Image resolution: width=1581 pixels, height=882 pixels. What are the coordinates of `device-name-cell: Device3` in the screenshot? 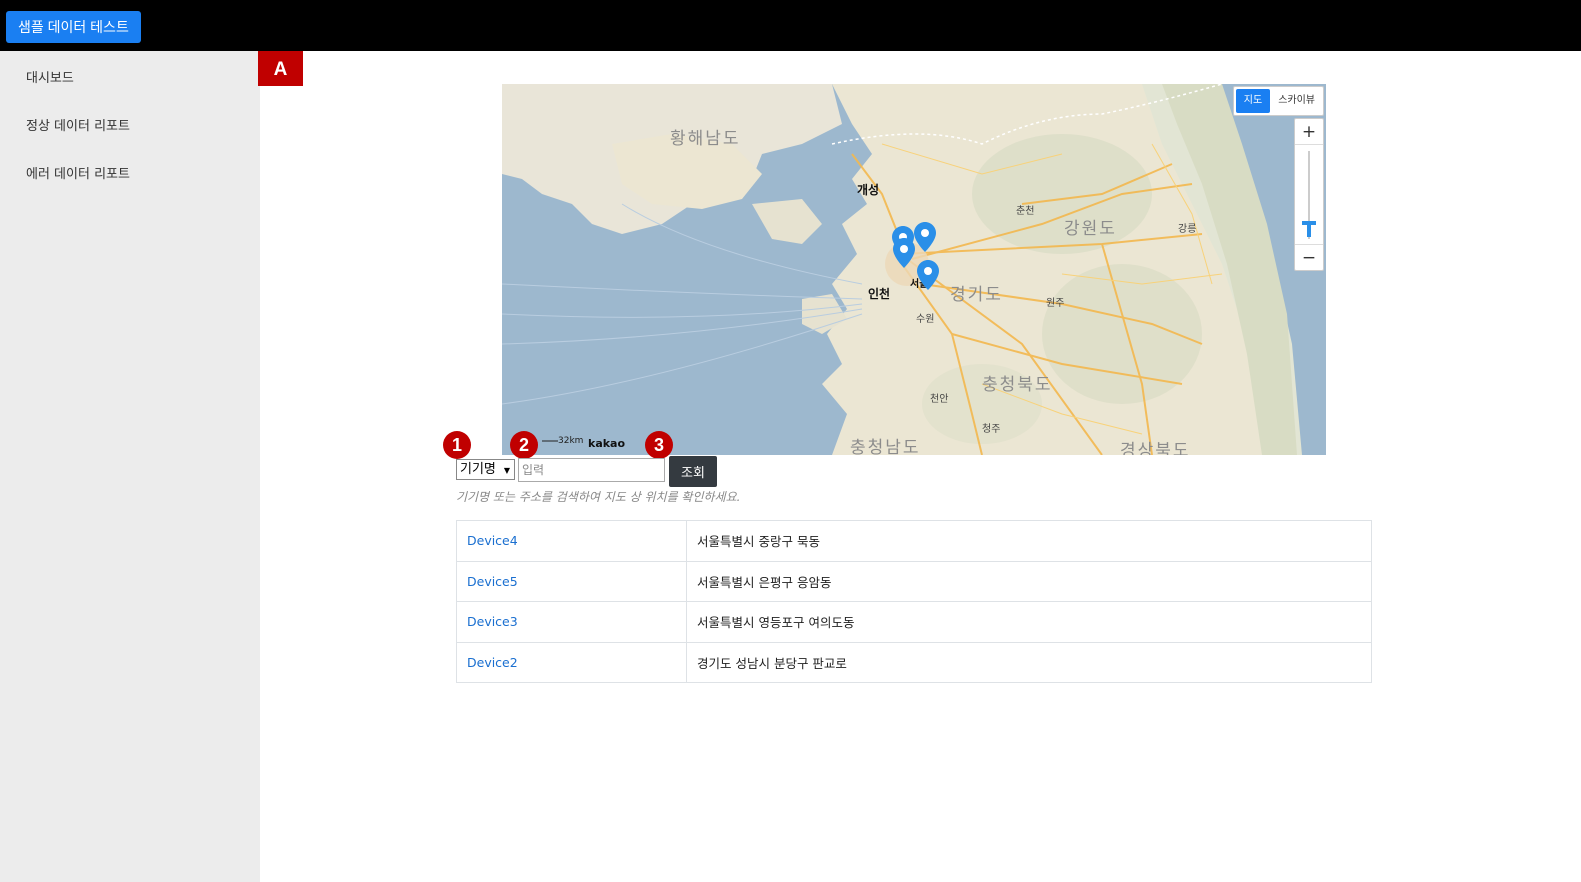 It's located at (571, 622).